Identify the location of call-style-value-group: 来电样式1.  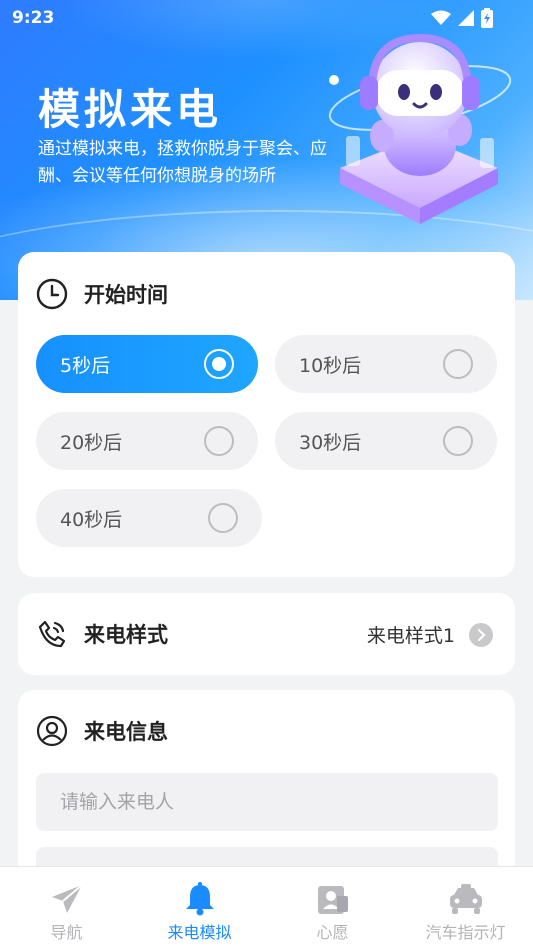
(430, 634).